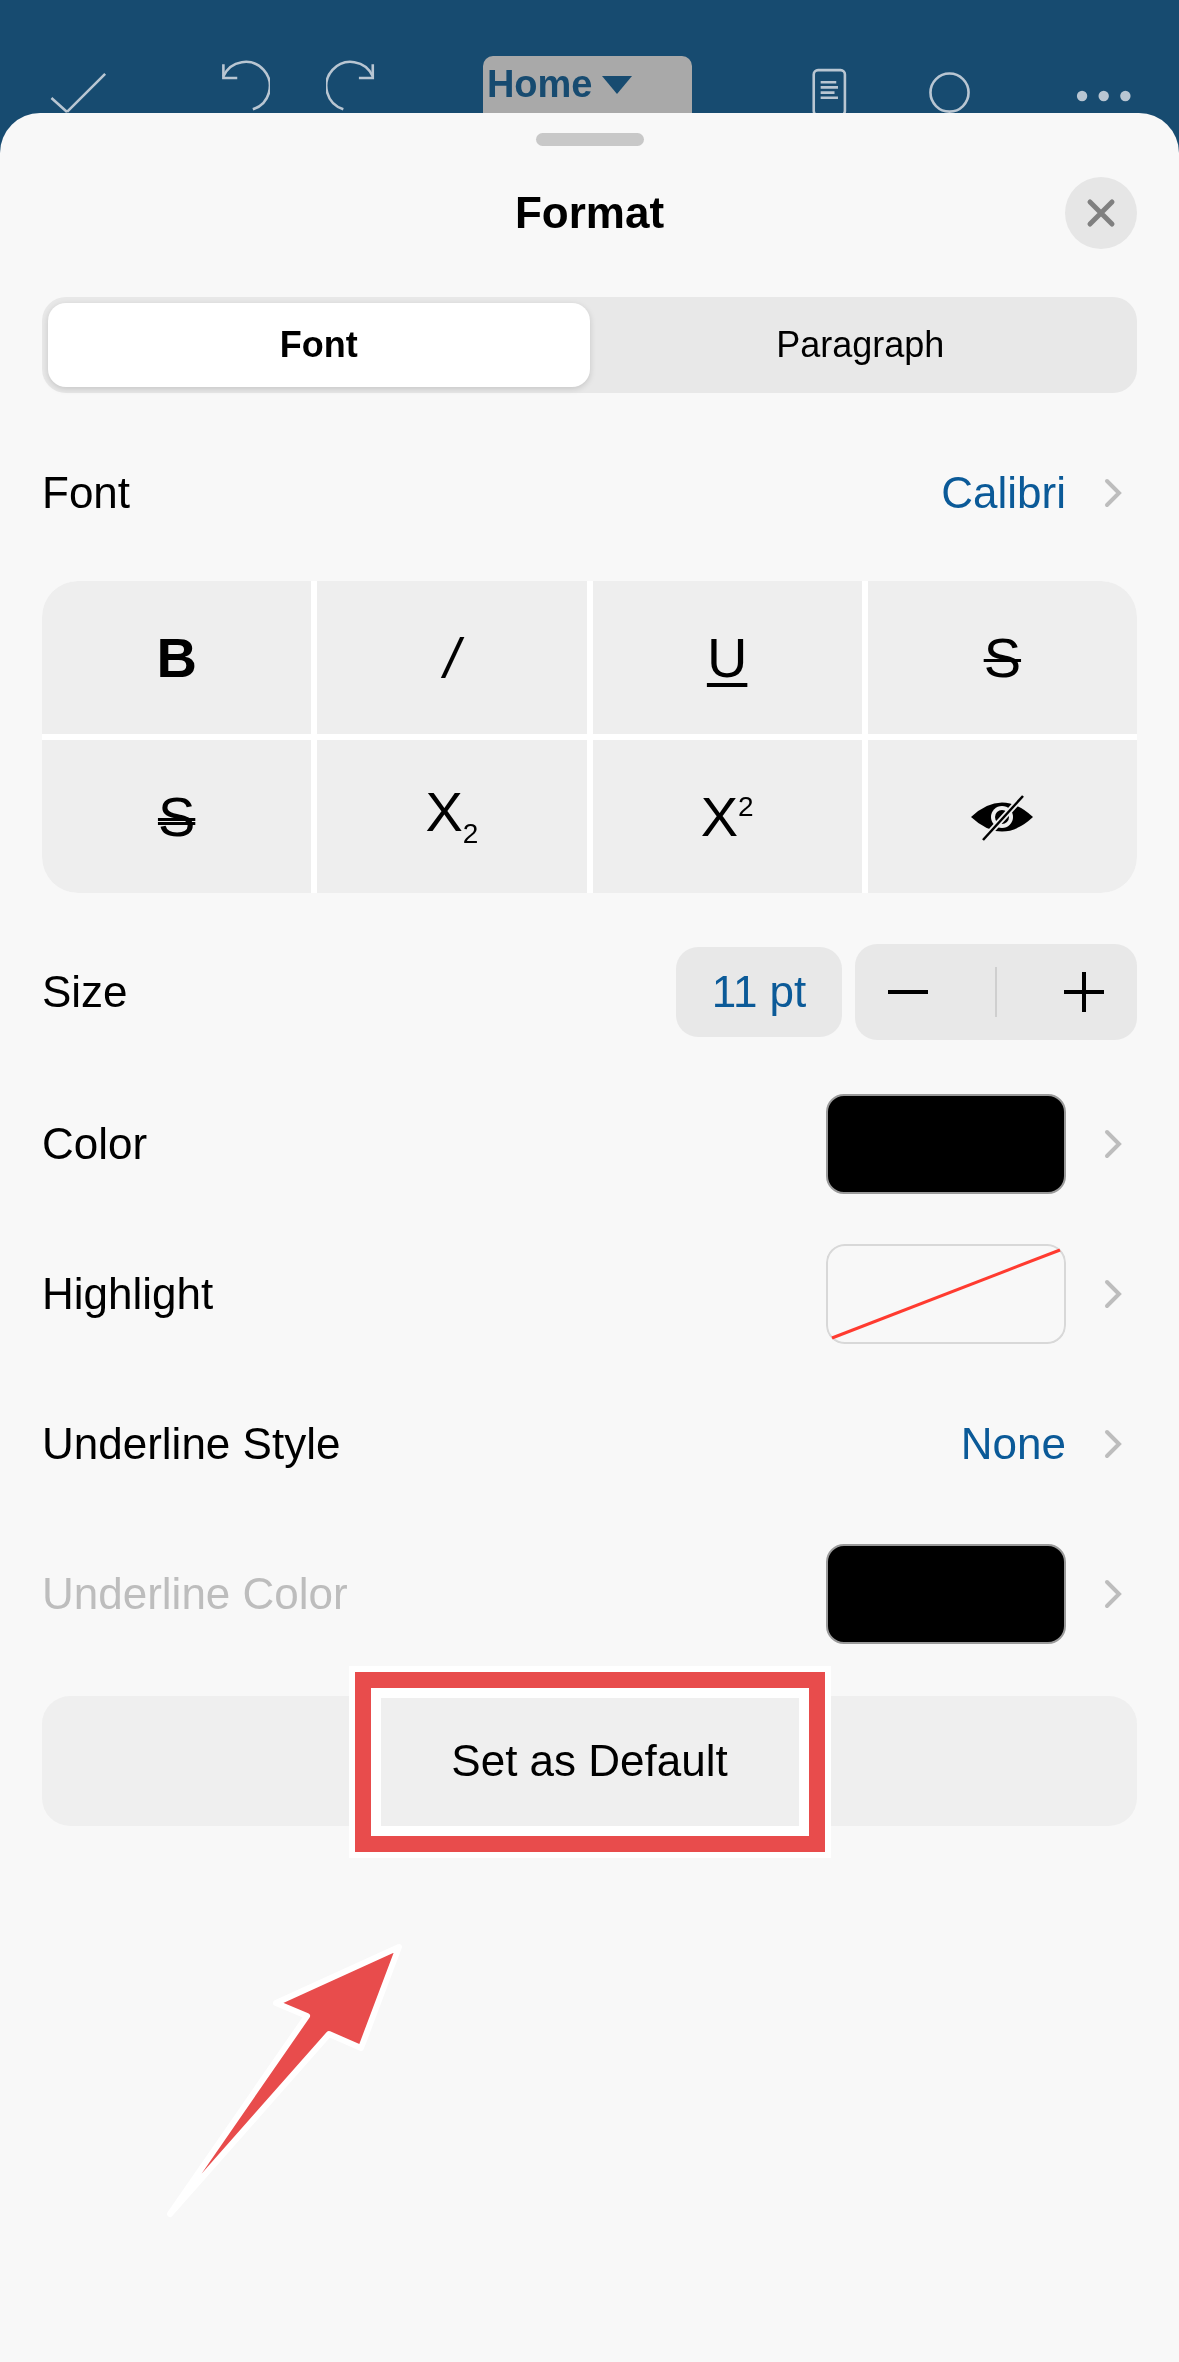 The image size is (1179, 2362). I want to click on sheet-title: Format, so click(589, 213).